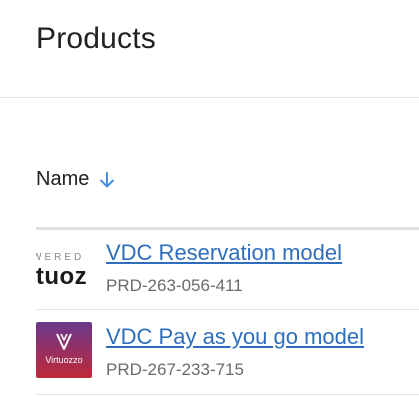  Describe the element at coordinates (224, 253) in the screenshot. I see `product-name-link: VDC Reservation model` at that location.